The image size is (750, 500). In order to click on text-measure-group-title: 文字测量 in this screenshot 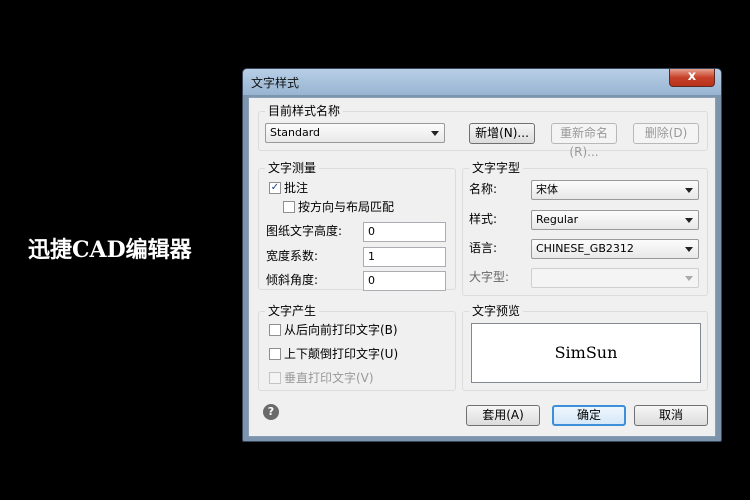, I will do `click(292, 168)`.